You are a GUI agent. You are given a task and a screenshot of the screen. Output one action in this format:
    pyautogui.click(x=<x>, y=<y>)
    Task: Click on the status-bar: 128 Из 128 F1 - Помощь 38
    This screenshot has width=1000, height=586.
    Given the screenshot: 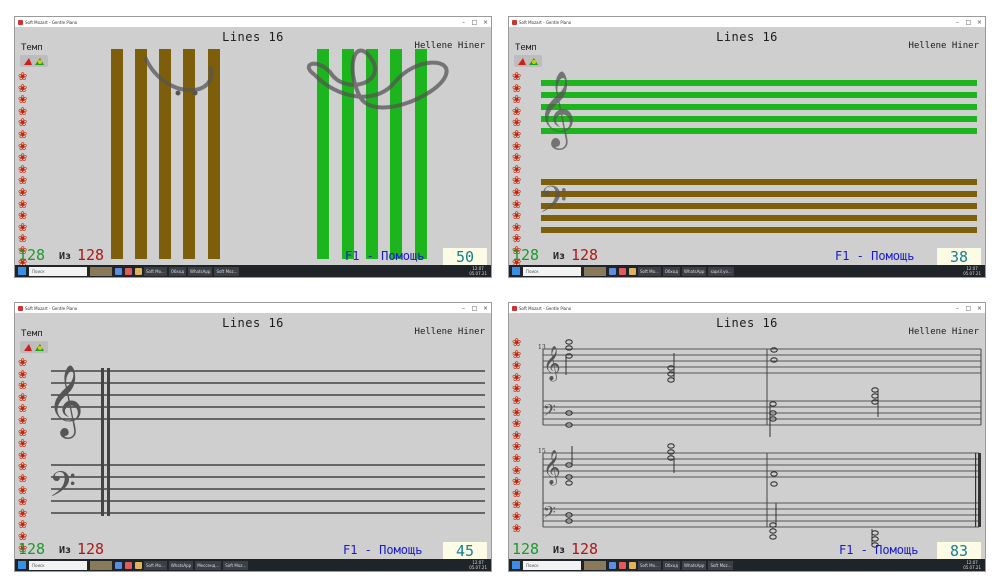 What is the action you would take?
    pyautogui.click(x=747, y=255)
    